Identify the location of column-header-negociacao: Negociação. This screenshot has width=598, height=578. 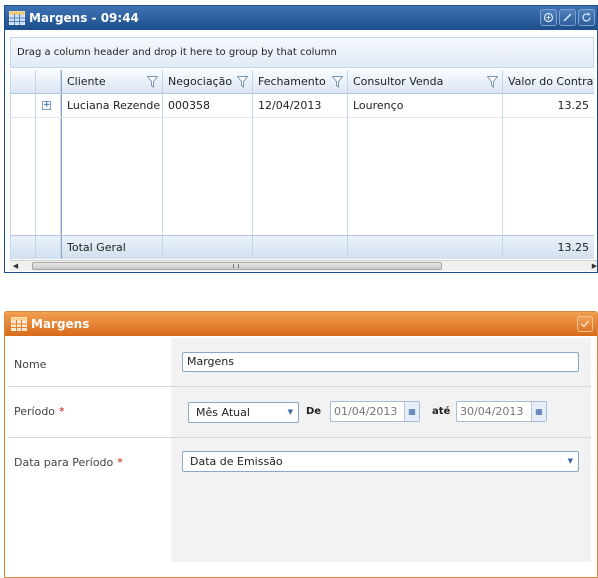
(208, 81).